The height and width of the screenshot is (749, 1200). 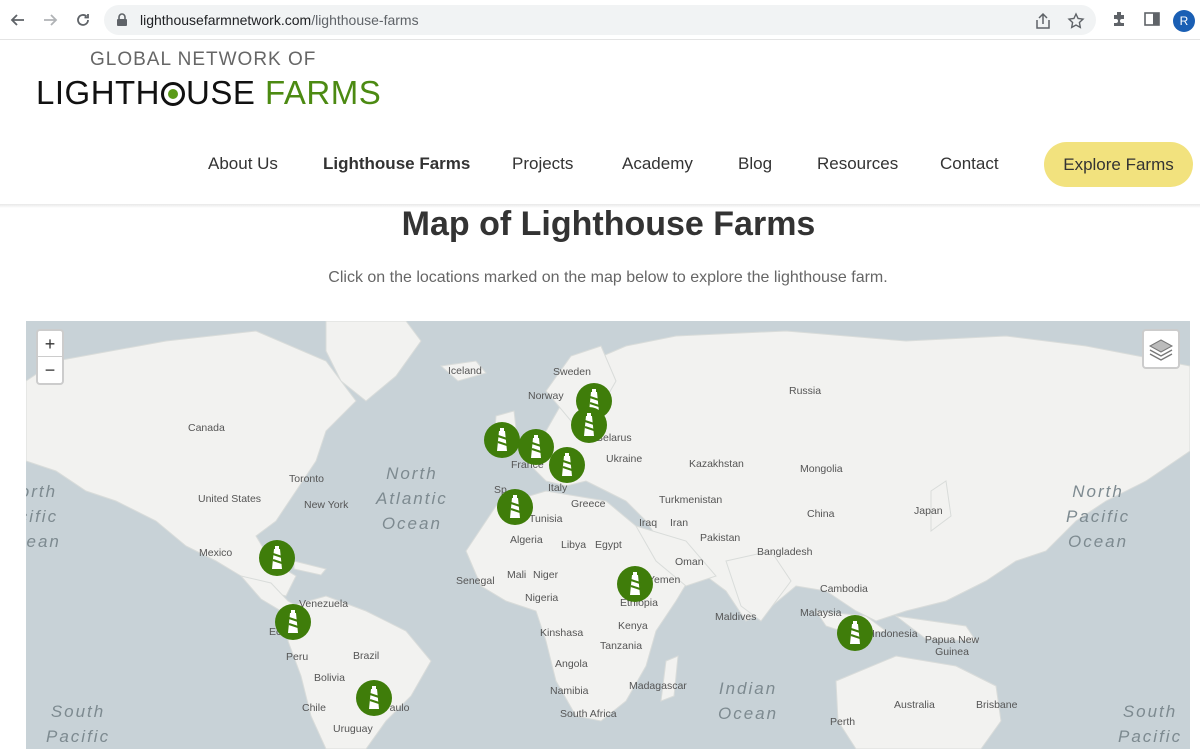 I want to click on map-label: Libya, so click(x=574, y=545).